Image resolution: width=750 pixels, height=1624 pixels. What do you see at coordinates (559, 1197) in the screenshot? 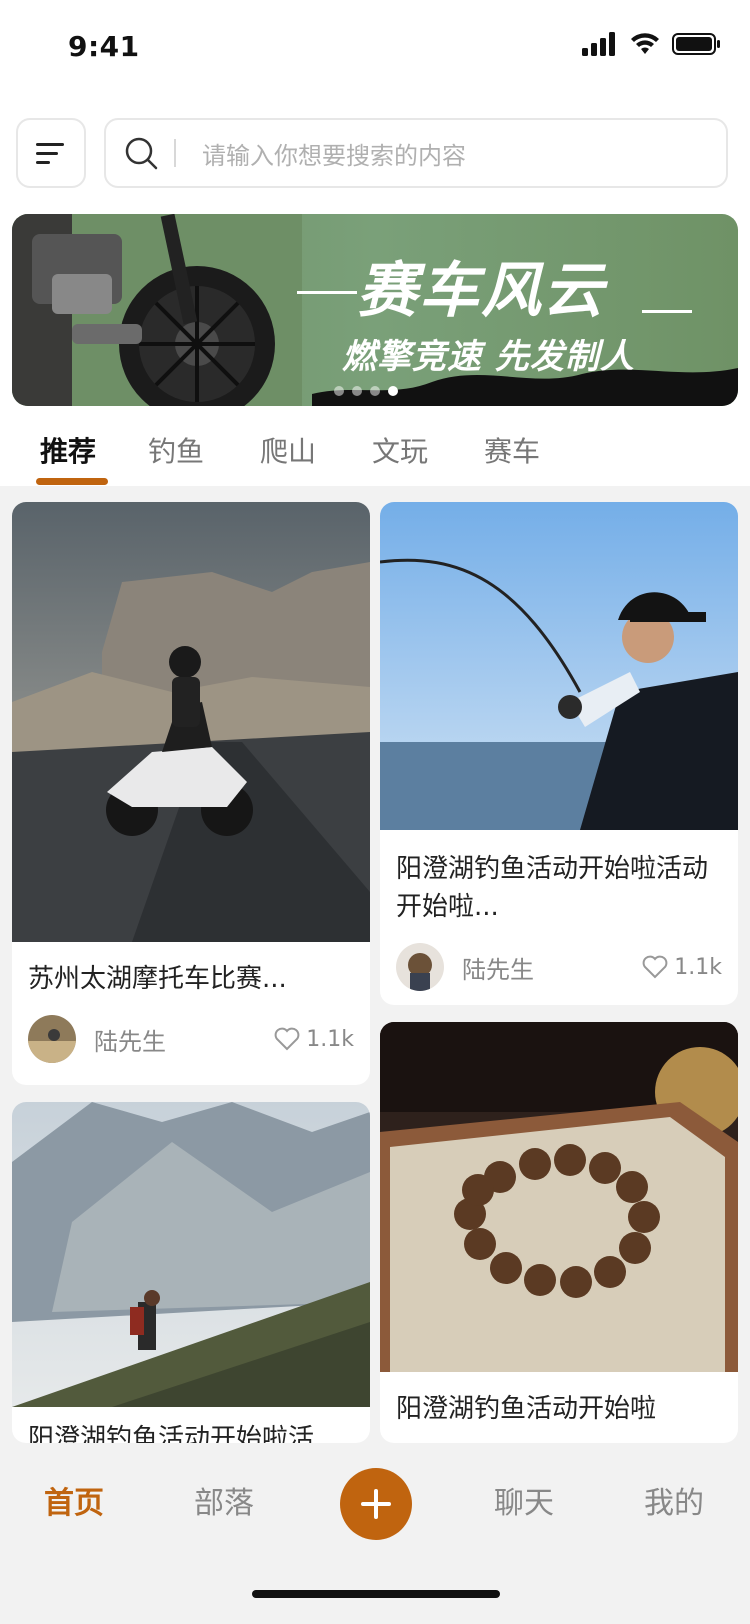
I see `card-image-bead-bracelet` at bounding box center [559, 1197].